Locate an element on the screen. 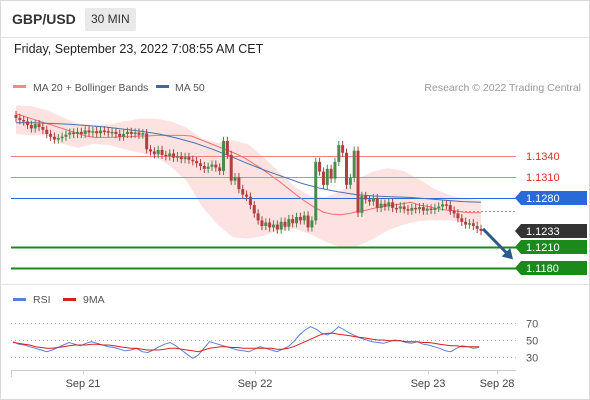 The width and height of the screenshot is (590, 400). rsi-panel: 70 50 30 is located at coordinates (274, 342).